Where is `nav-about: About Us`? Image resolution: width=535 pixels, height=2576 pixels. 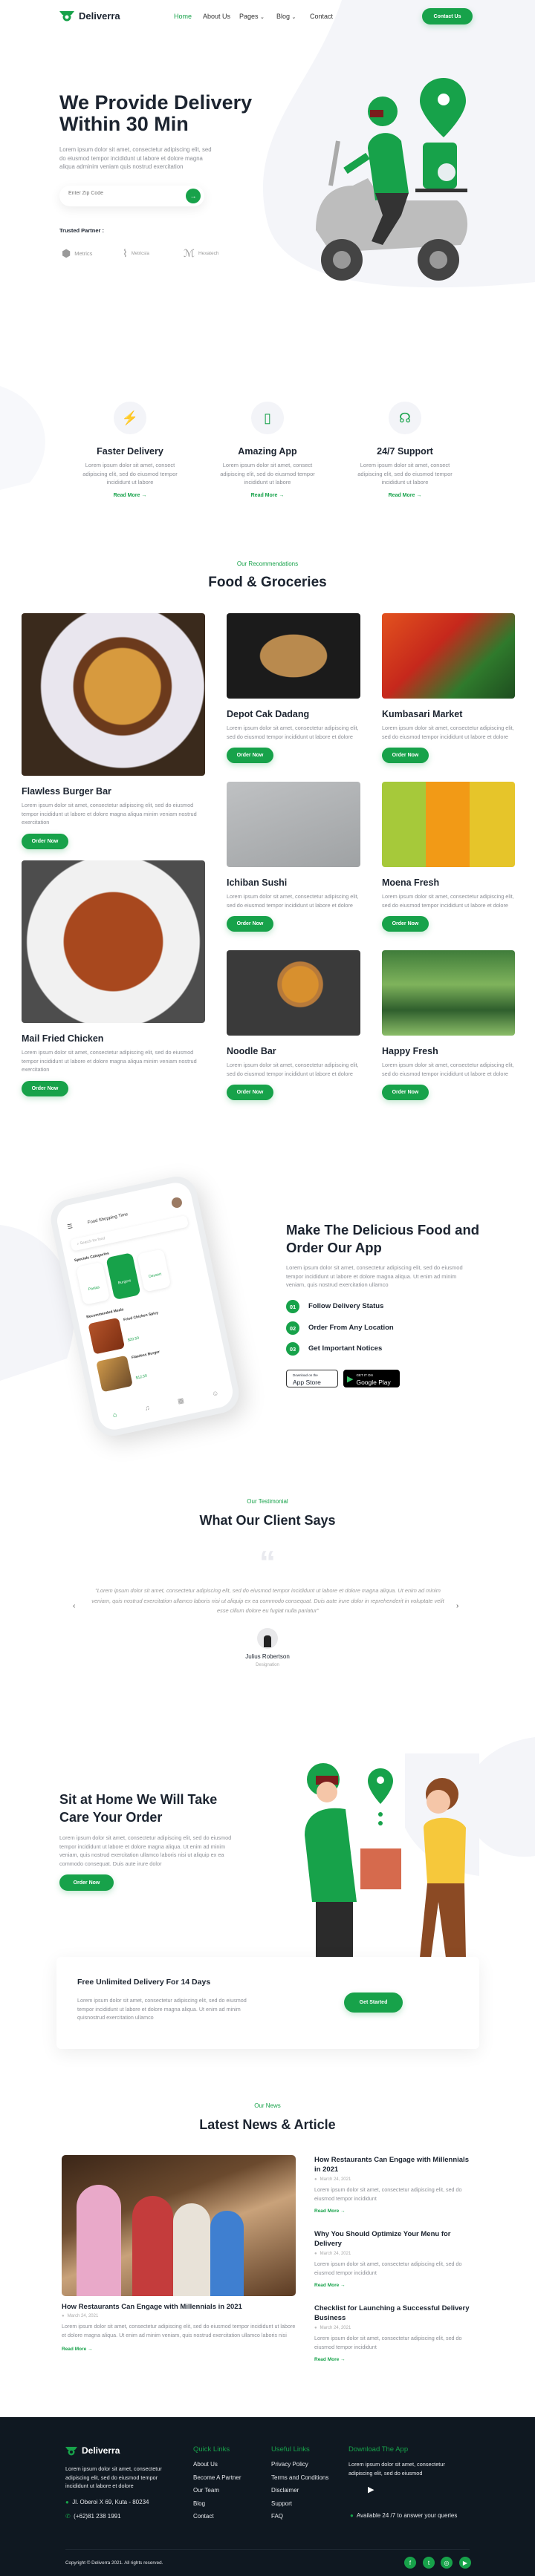 nav-about: About Us is located at coordinates (216, 16).